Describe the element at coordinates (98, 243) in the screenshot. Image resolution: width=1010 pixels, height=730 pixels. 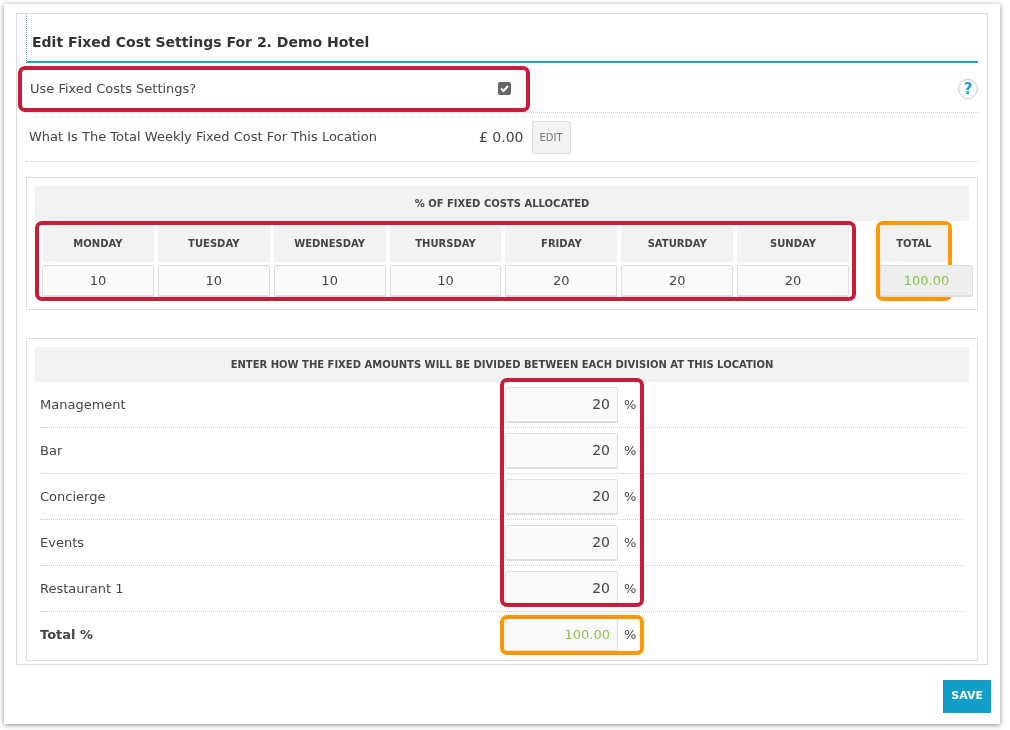
I see `column-header: MONDAY` at that location.